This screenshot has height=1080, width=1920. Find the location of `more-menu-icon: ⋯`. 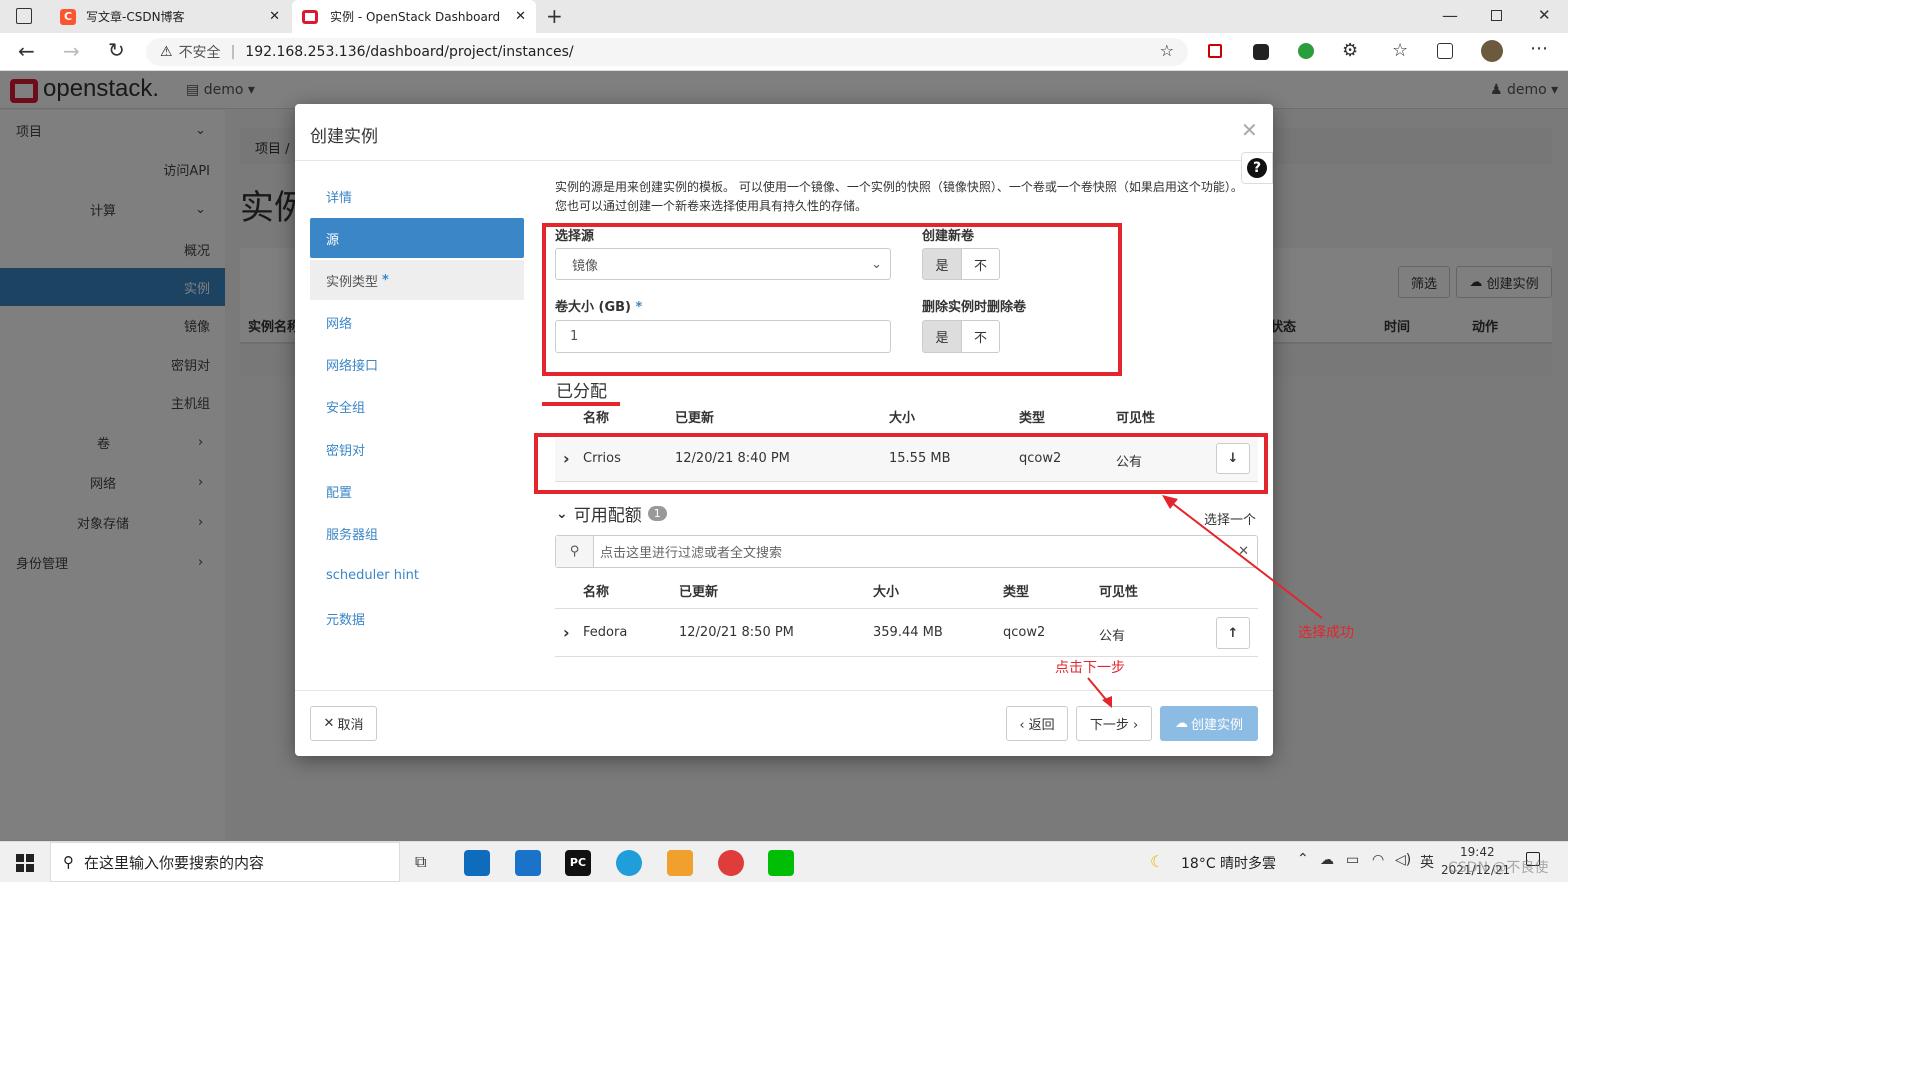

more-menu-icon: ⋯ is located at coordinates (1539, 48).